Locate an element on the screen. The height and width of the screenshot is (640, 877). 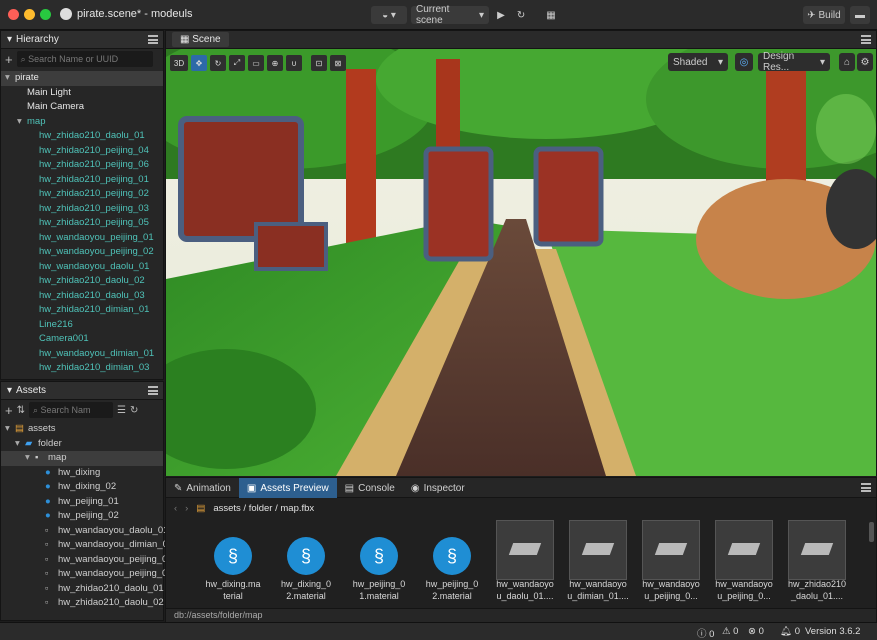
coordinate-icon: ⊠ is located at coordinates (338, 63).